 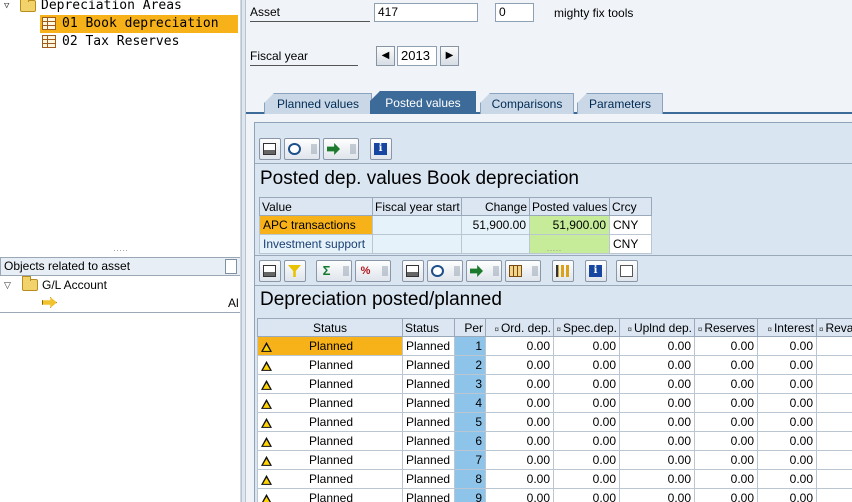 I want to click on column-header: Posted values, so click(x=569, y=206).